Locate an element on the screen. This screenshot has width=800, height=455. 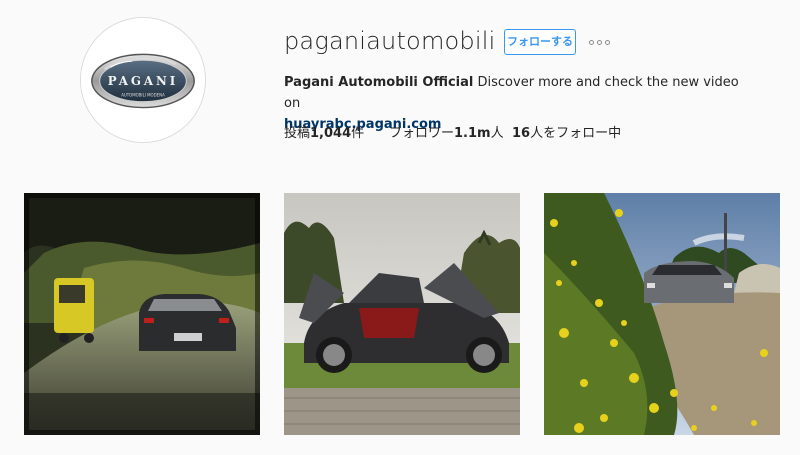
followers-stat: フォロワー1.1m人 is located at coordinates (446, 131).